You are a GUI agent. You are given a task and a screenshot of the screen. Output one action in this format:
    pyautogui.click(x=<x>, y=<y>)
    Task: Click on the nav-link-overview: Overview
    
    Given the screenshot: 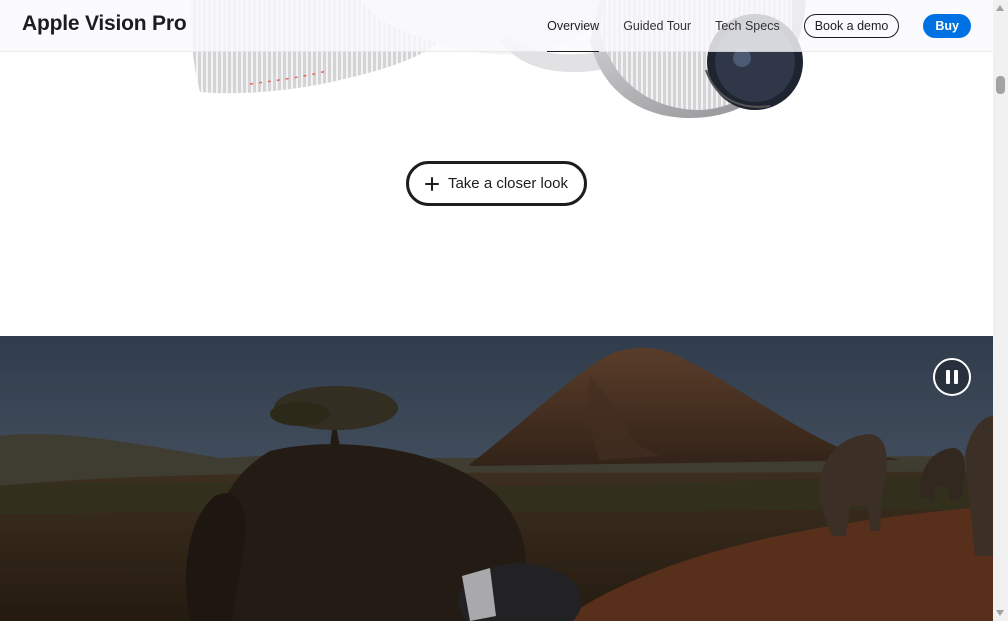 What is the action you would take?
    pyautogui.click(x=573, y=26)
    